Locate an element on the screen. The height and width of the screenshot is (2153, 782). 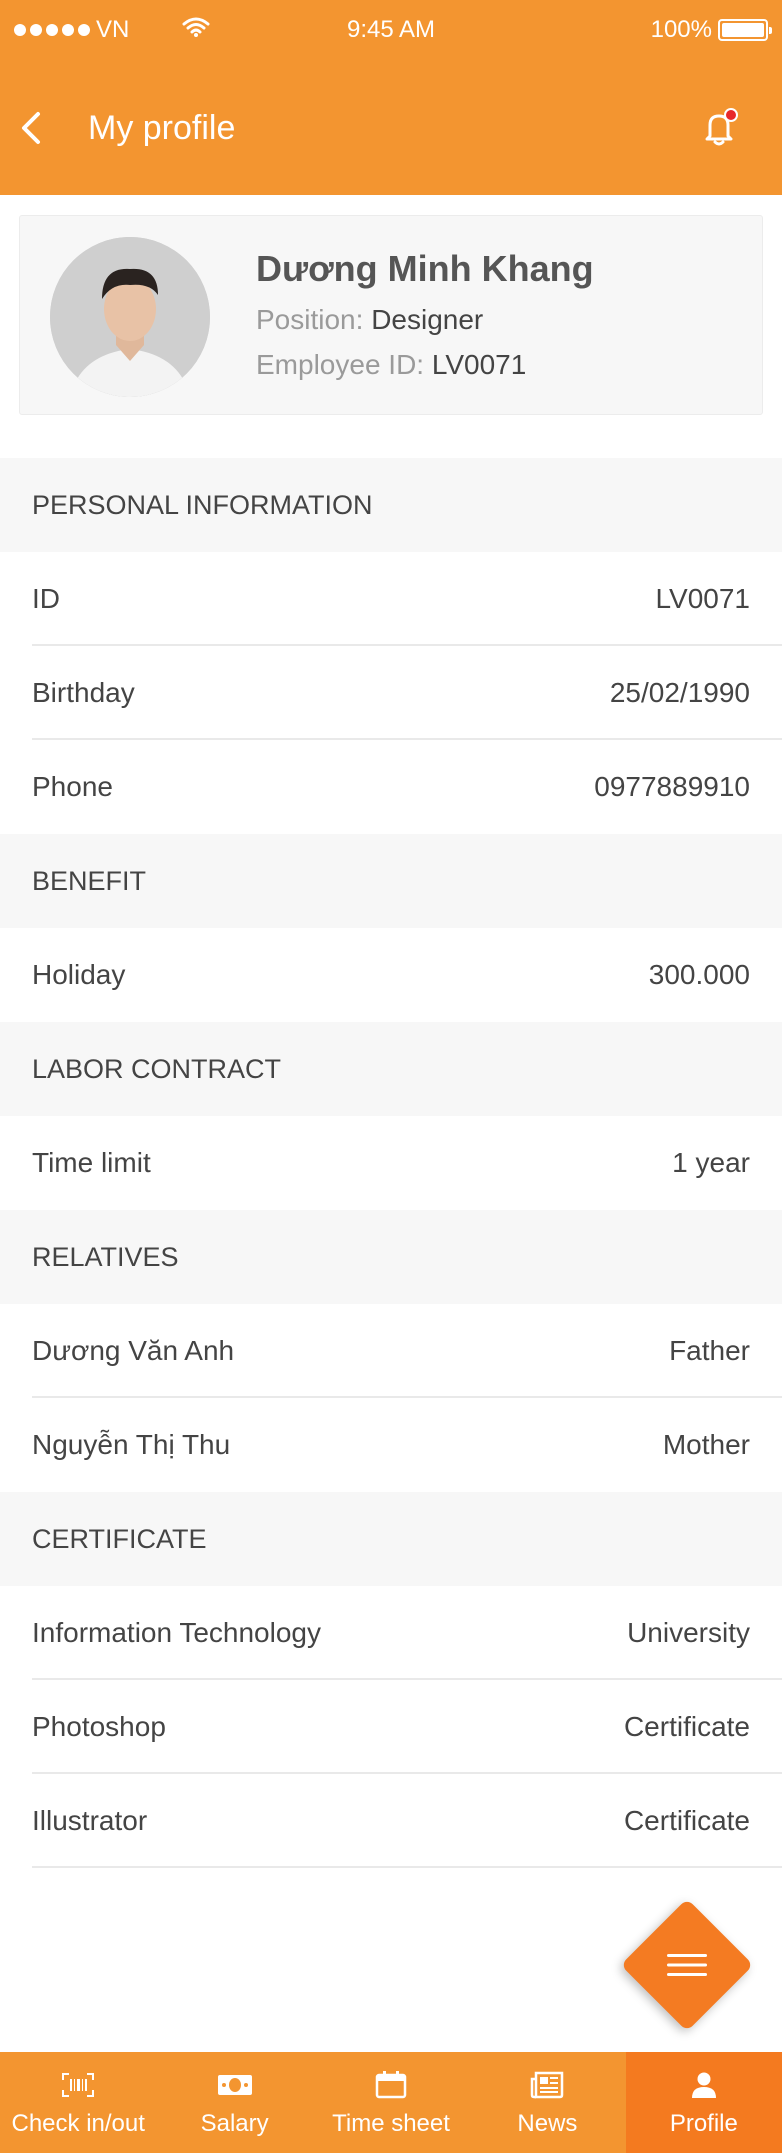
position-value: Designer is located at coordinates (427, 319).